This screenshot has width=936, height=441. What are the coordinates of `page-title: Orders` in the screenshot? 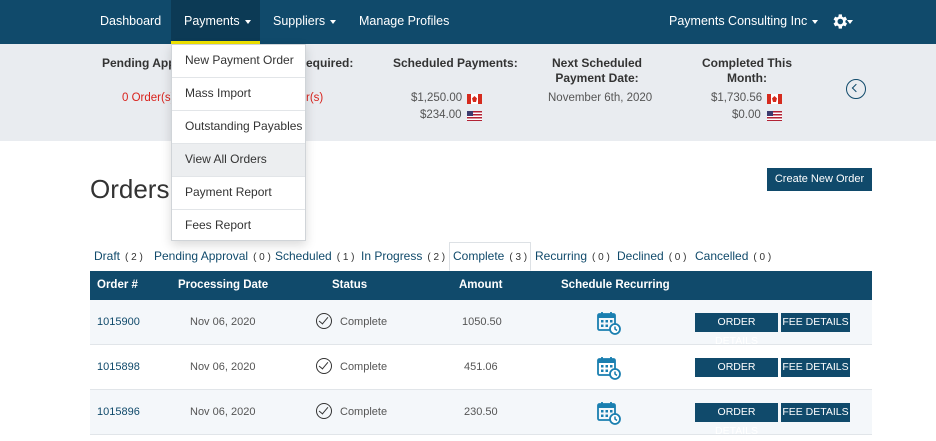 It's located at (130, 189).